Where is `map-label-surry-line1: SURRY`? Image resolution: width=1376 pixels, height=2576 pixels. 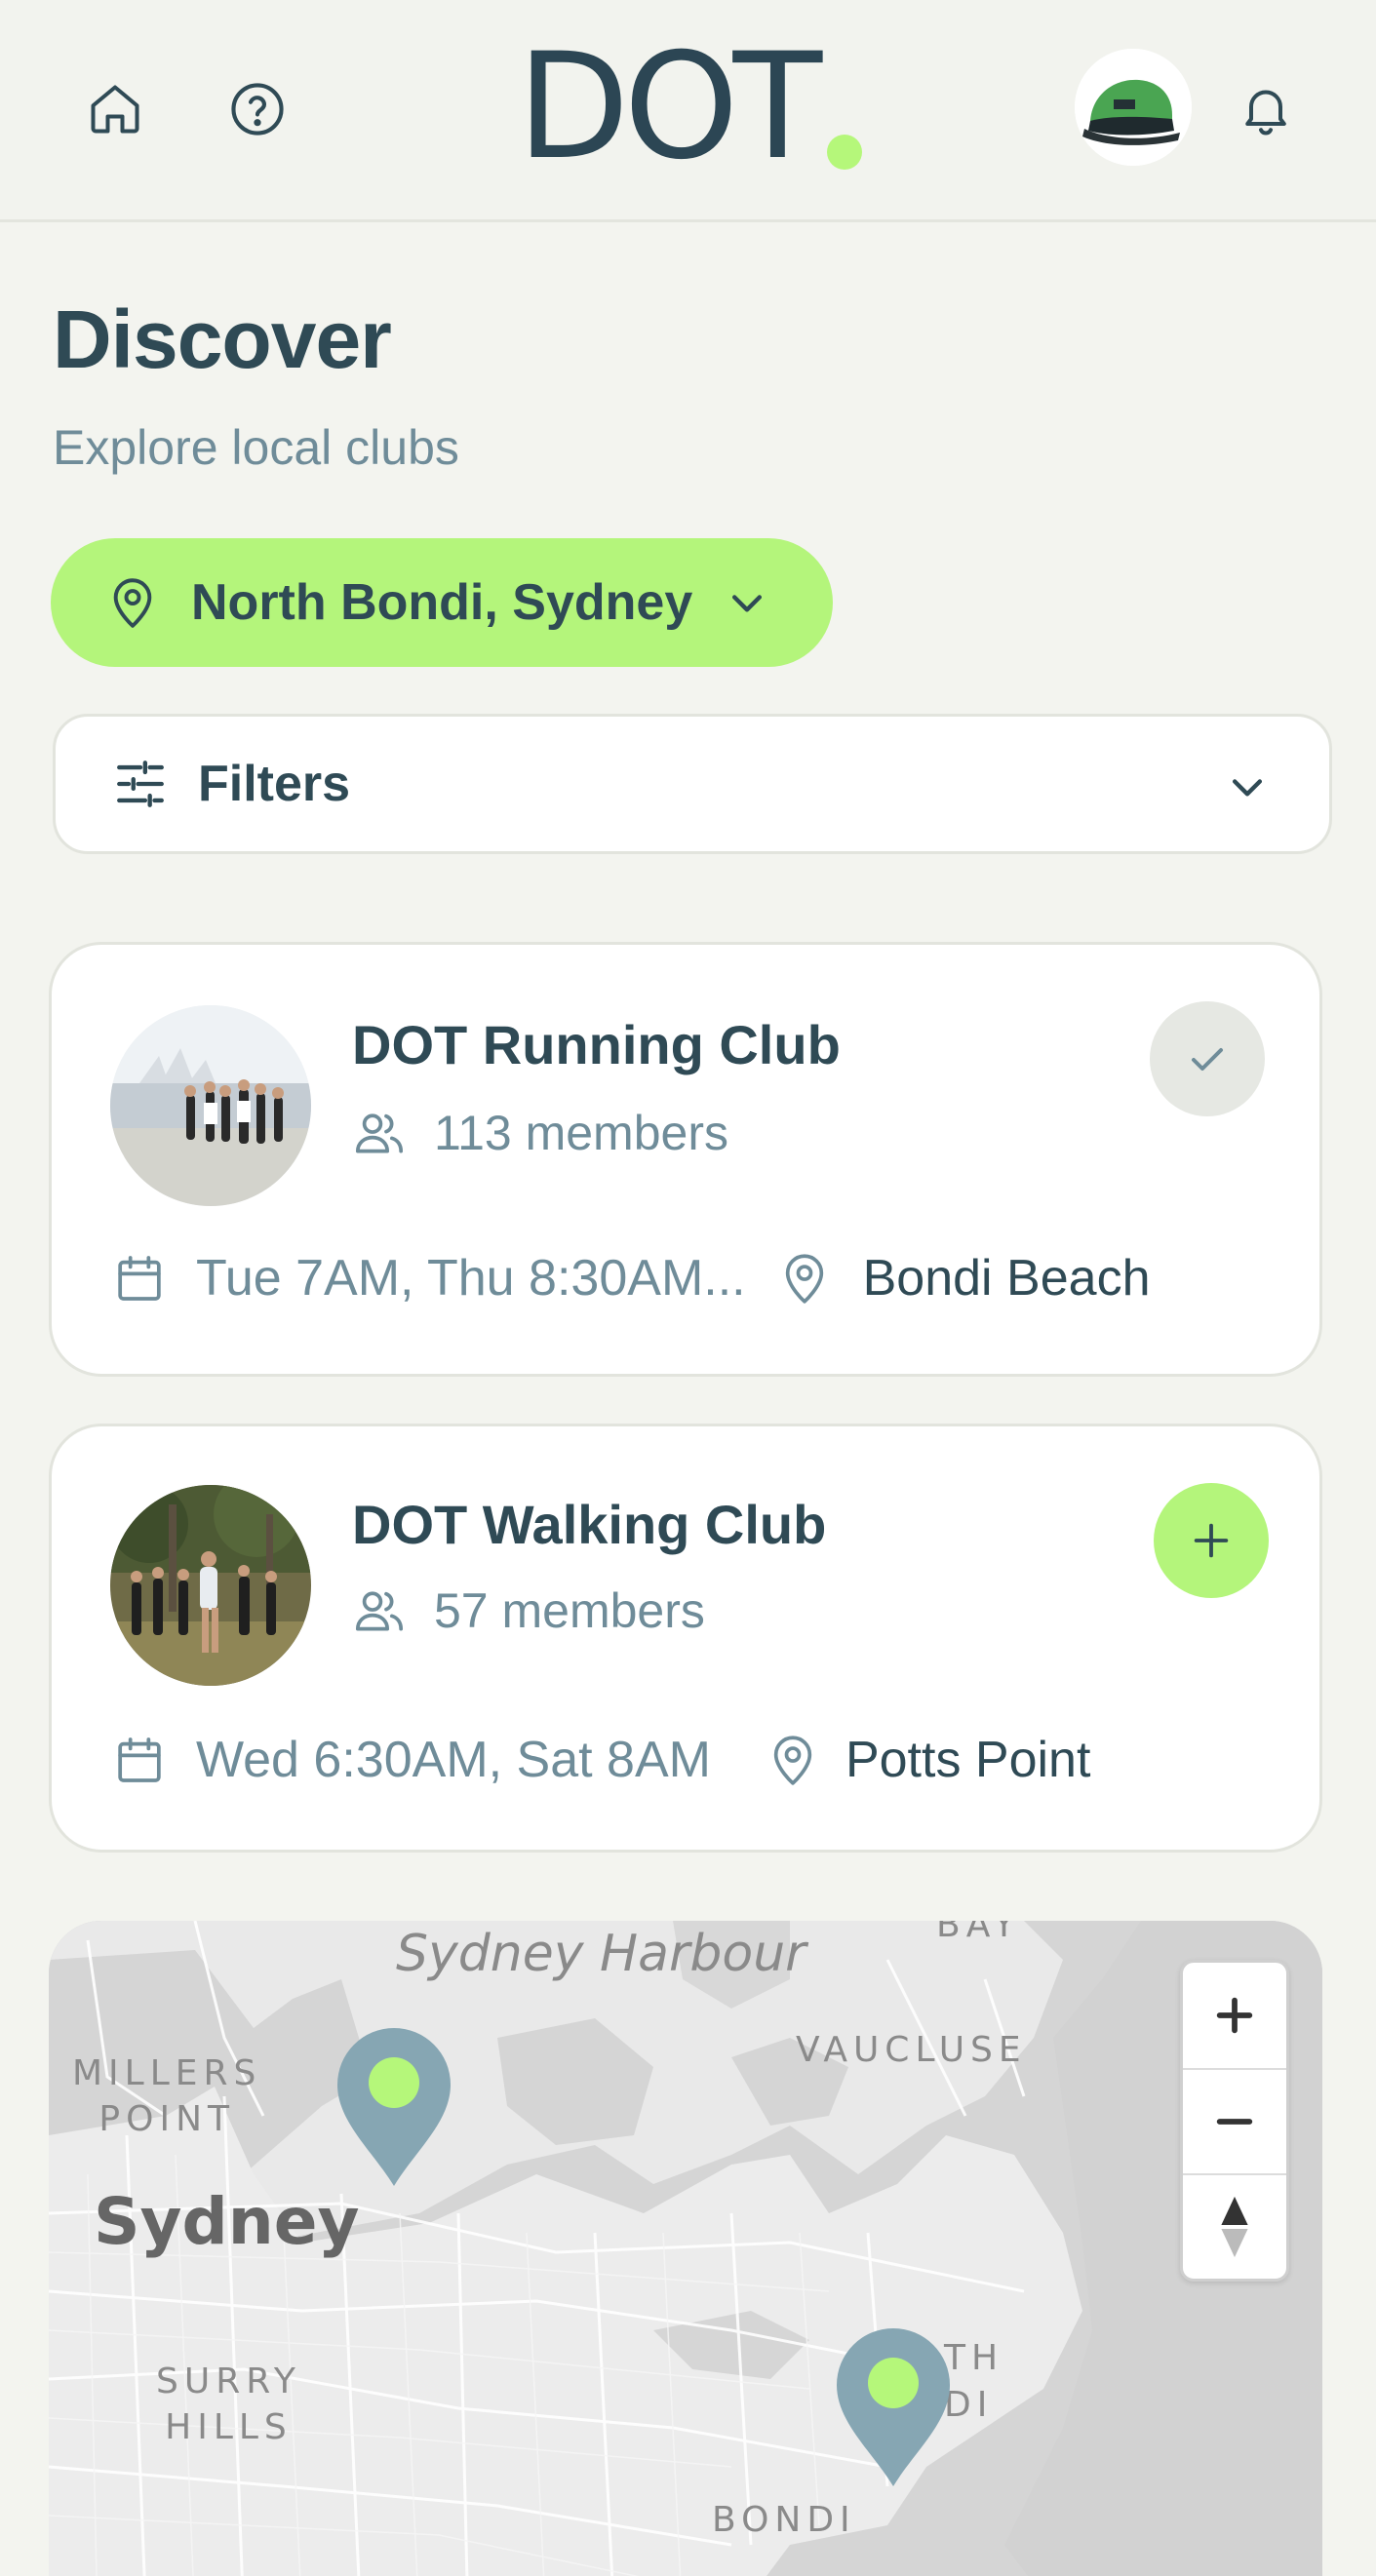 map-label-surry-line1: SURRY is located at coordinates (228, 2381).